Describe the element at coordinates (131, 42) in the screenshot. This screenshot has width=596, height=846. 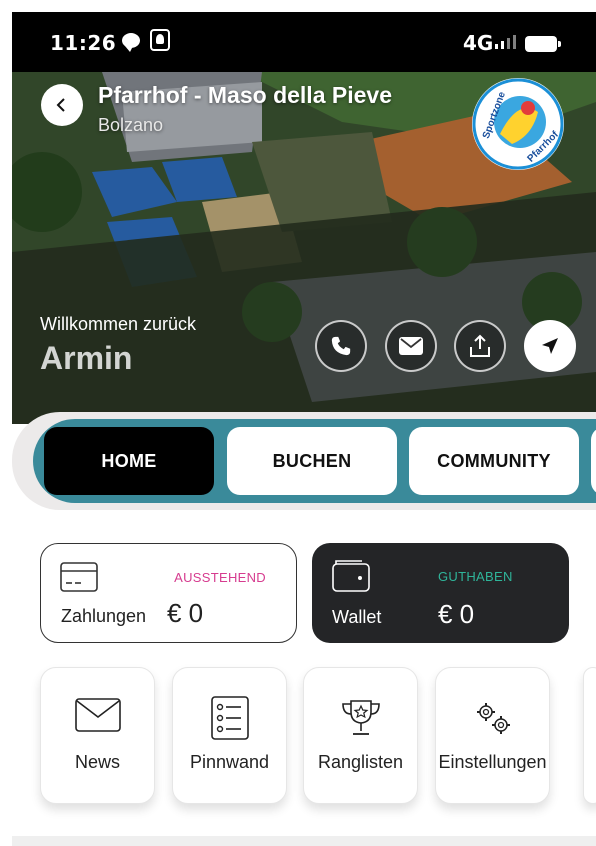
I see `chat-notification-icon` at that location.